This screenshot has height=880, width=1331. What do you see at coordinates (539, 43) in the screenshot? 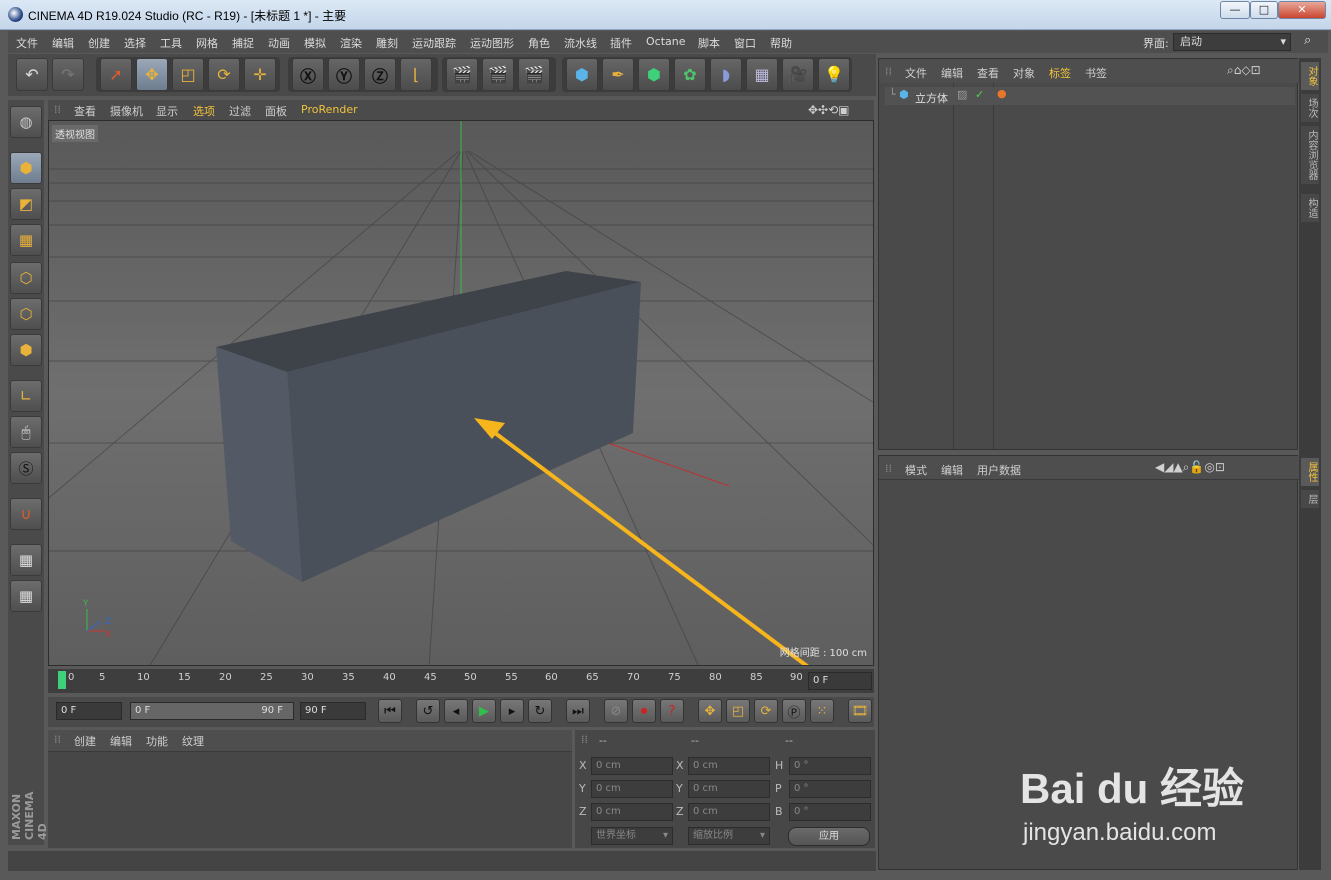
I see `menu-character: 角色` at bounding box center [539, 43].